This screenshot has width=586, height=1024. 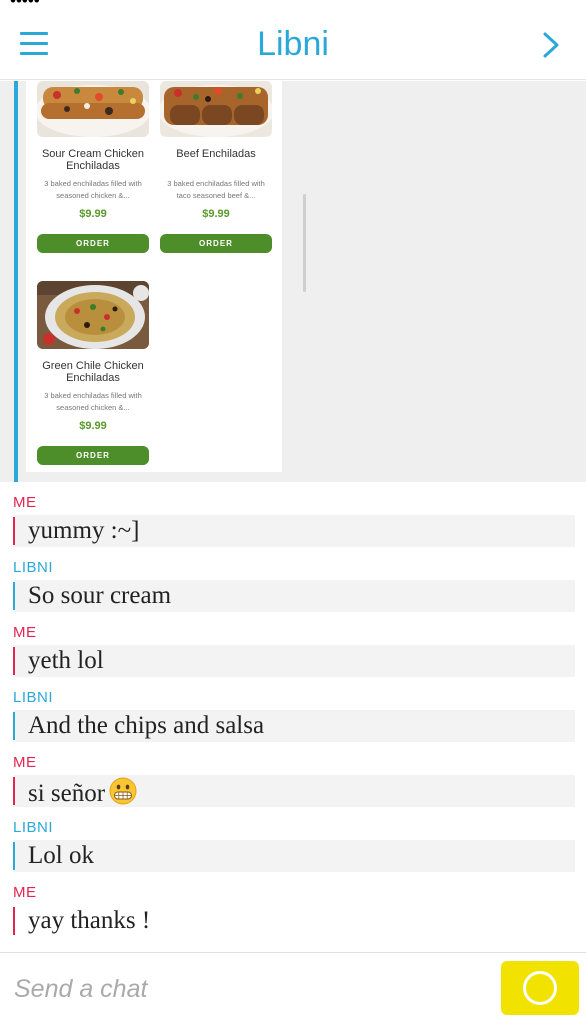 What do you see at coordinates (25, 5) in the screenshot?
I see `carrier-signal: •••••` at bounding box center [25, 5].